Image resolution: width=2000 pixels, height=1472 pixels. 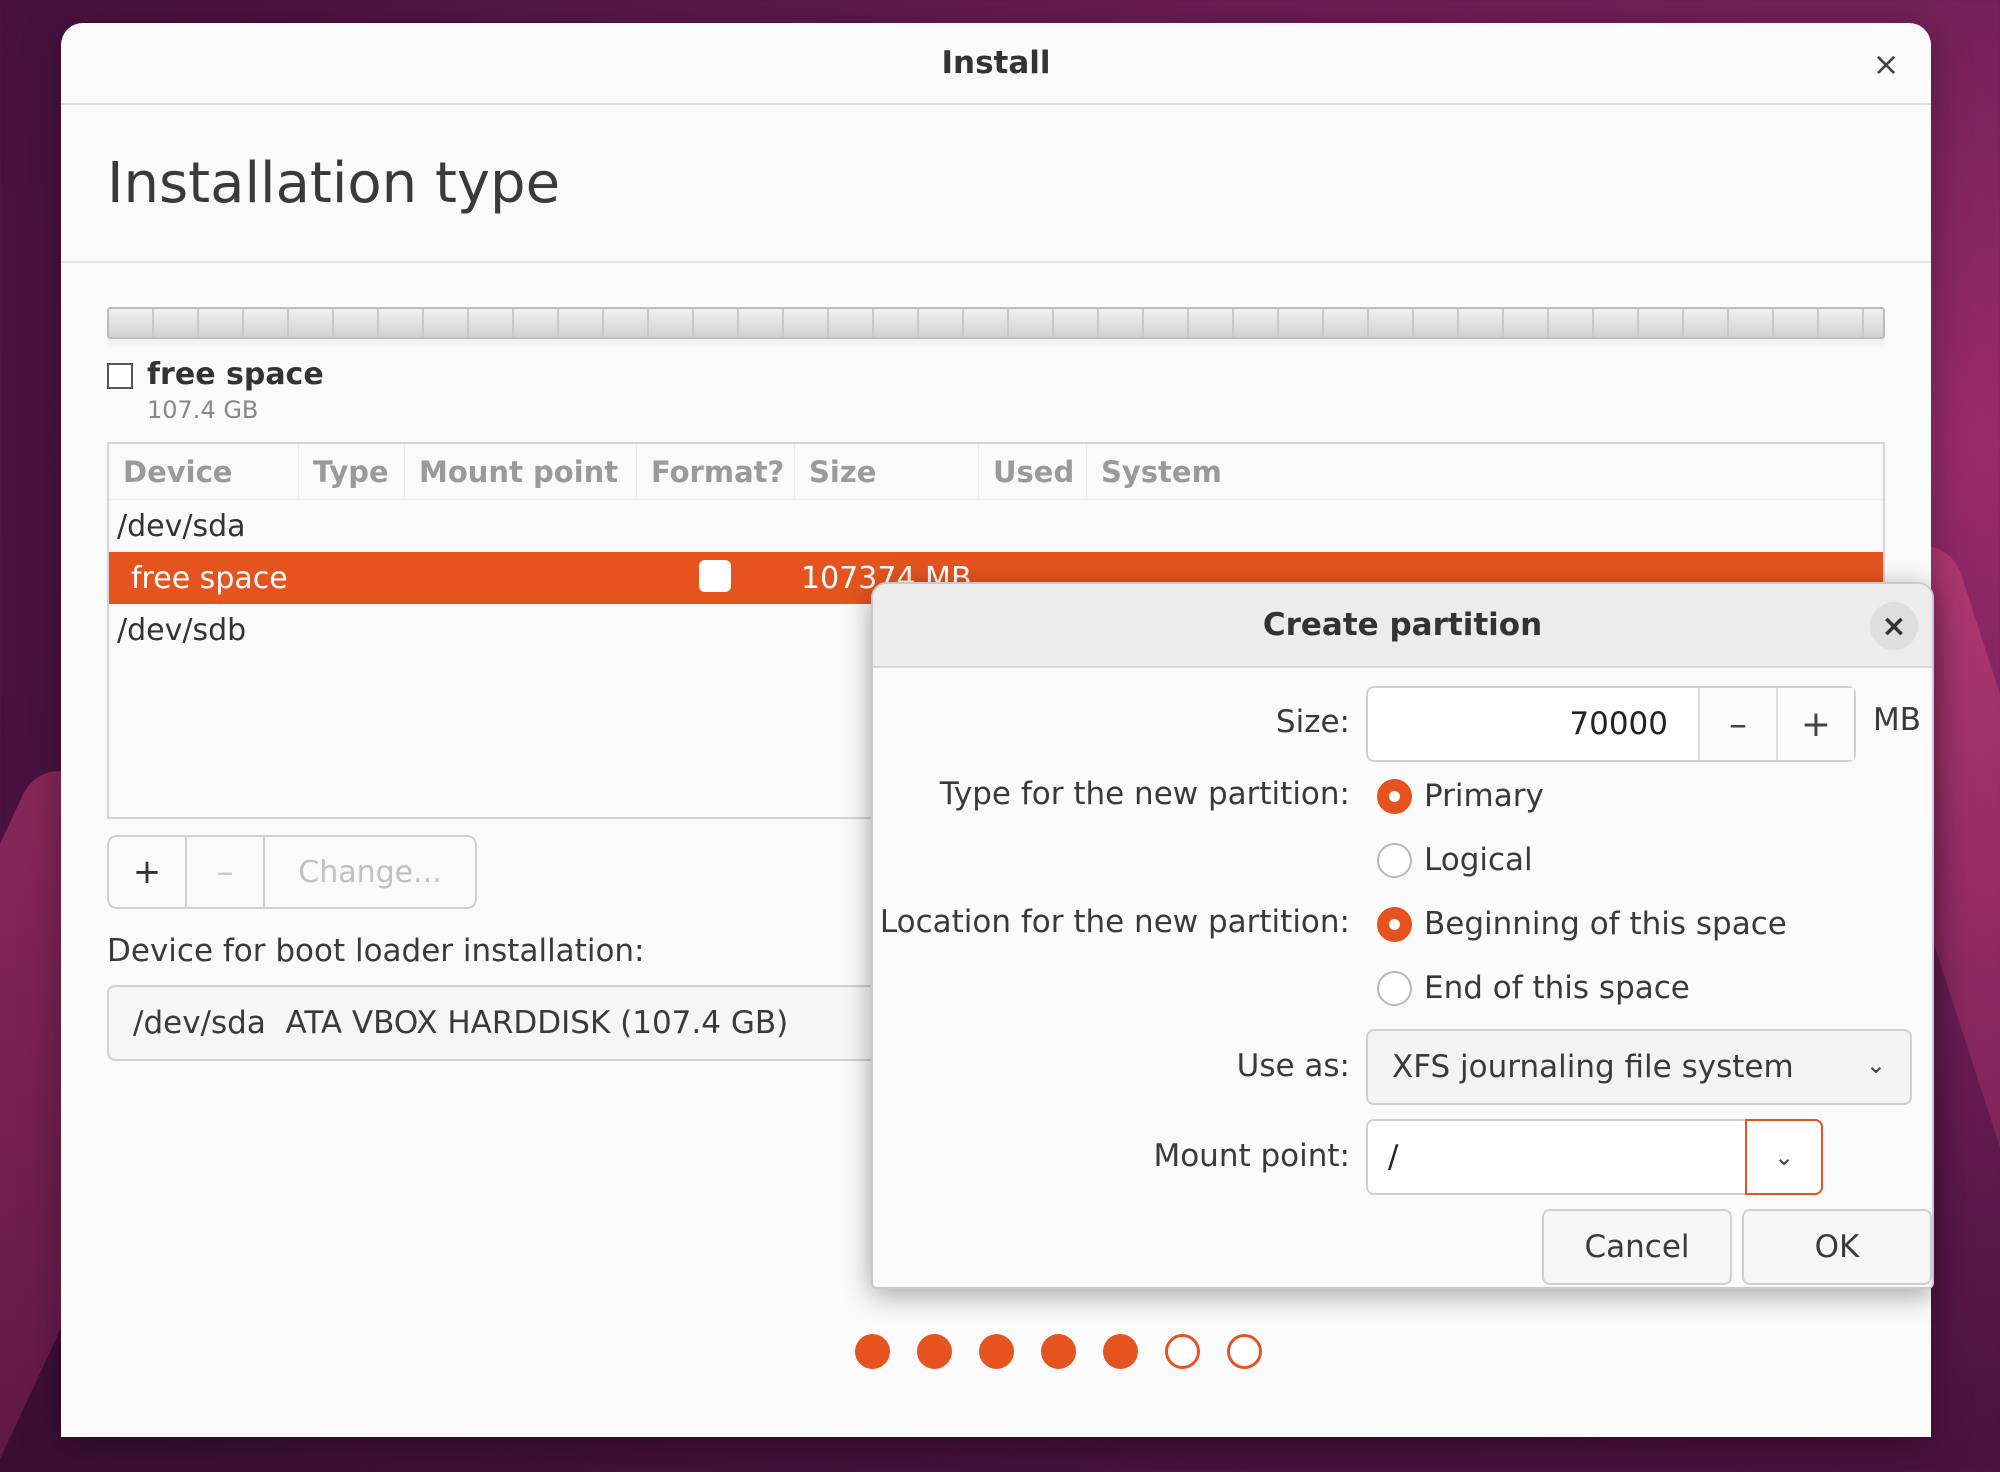 I want to click on radio-label: End of this space, so click(x=1557, y=988).